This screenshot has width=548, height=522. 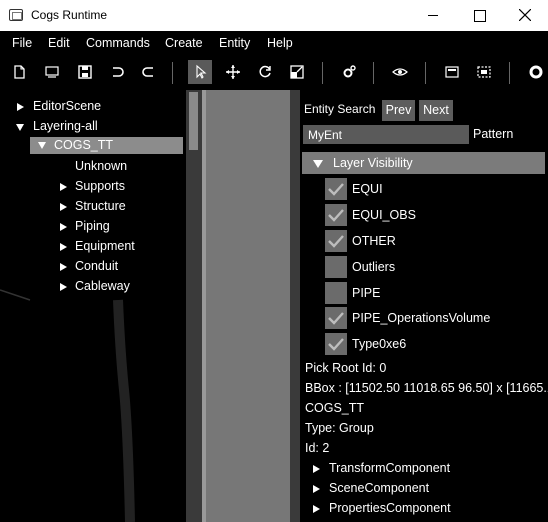 I want to click on settings-button, so click(x=349, y=72).